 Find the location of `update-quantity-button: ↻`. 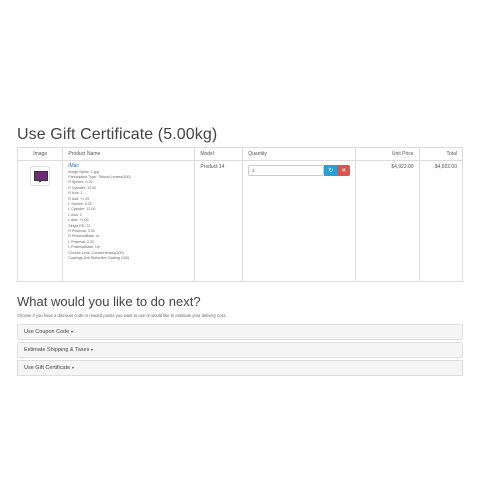

update-quantity-button: ↻ is located at coordinates (331, 170).